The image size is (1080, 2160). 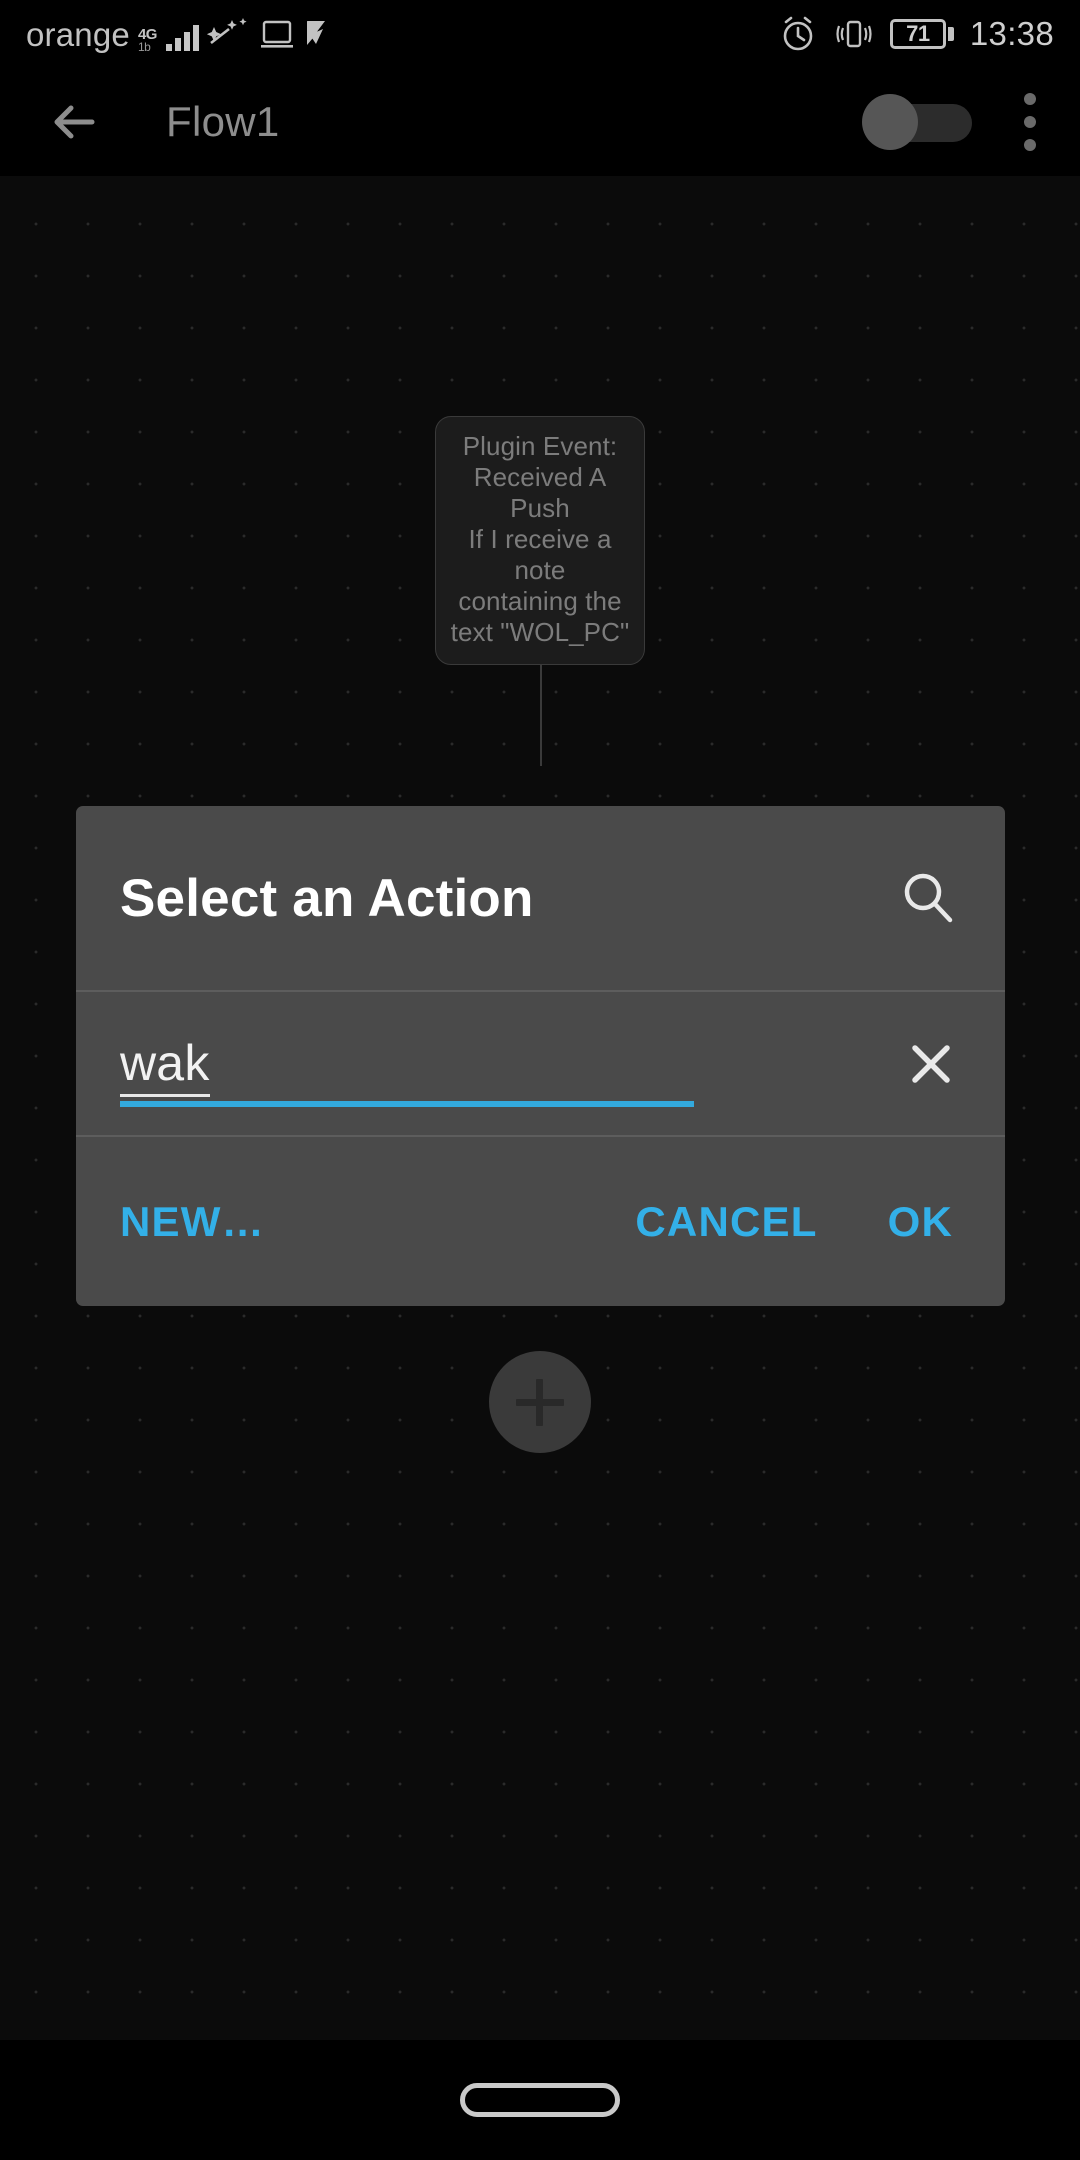 What do you see at coordinates (165, 1066) in the screenshot?
I see `search-input-value: wak` at bounding box center [165, 1066].